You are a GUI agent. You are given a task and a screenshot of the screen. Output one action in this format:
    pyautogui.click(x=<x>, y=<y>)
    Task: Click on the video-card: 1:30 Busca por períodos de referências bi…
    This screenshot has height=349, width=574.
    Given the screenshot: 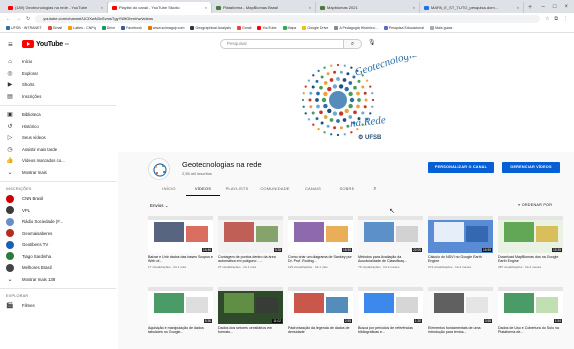 What is the action you would take?
    pyautogui.click(x=390, y=311)
    